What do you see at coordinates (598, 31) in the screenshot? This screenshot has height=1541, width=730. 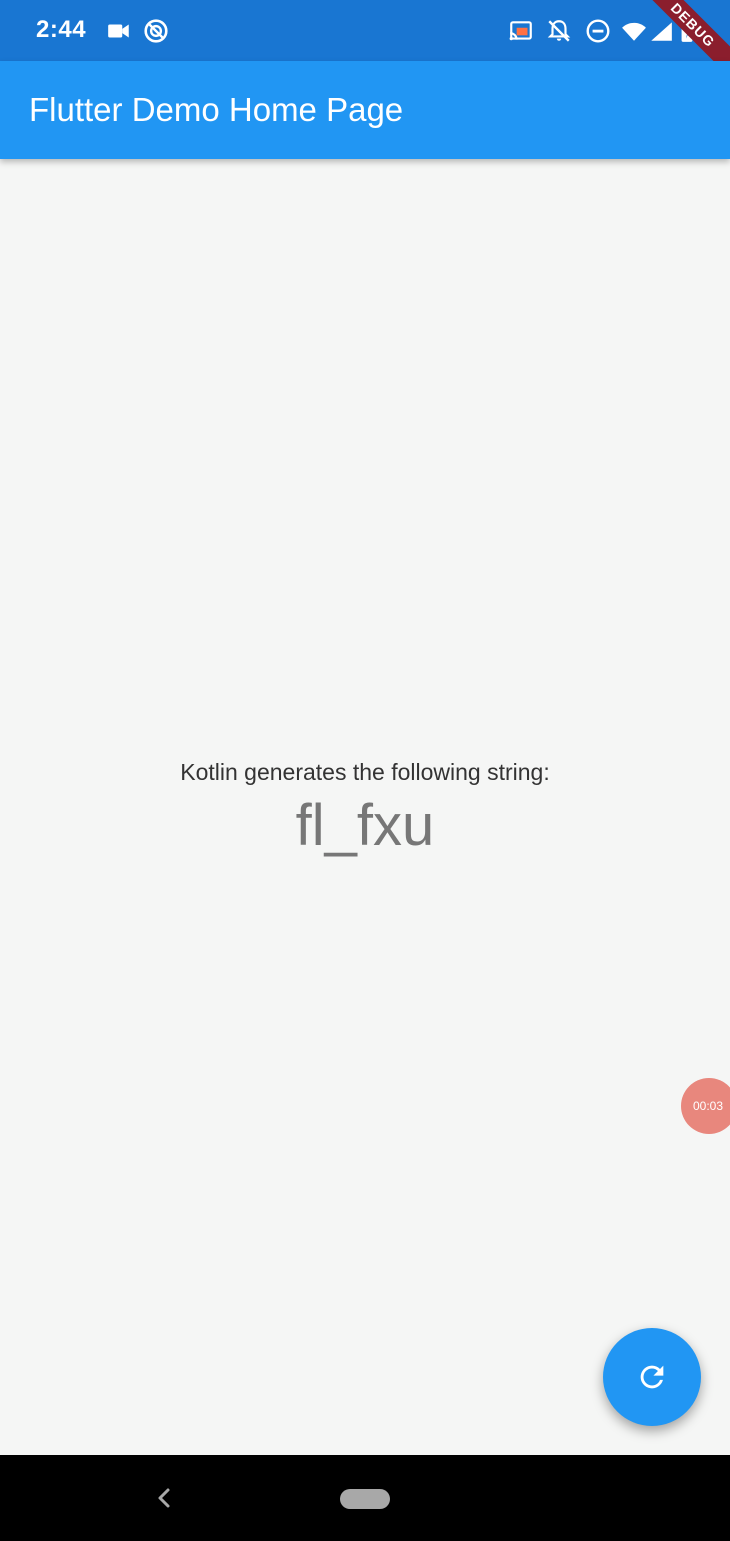 I see `do-not-disturb-icon` at bounding box center [598, 31].